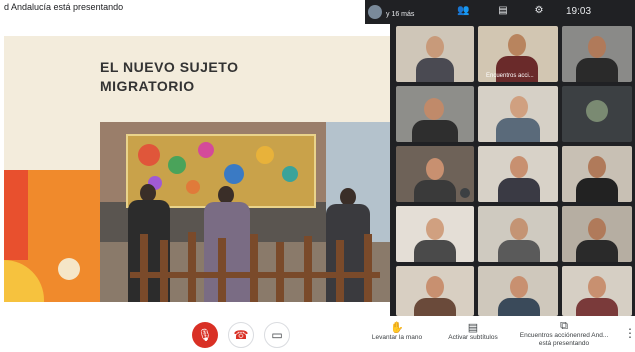 The image size is (635, 352). I want to click on avatar, so click(597, 111).